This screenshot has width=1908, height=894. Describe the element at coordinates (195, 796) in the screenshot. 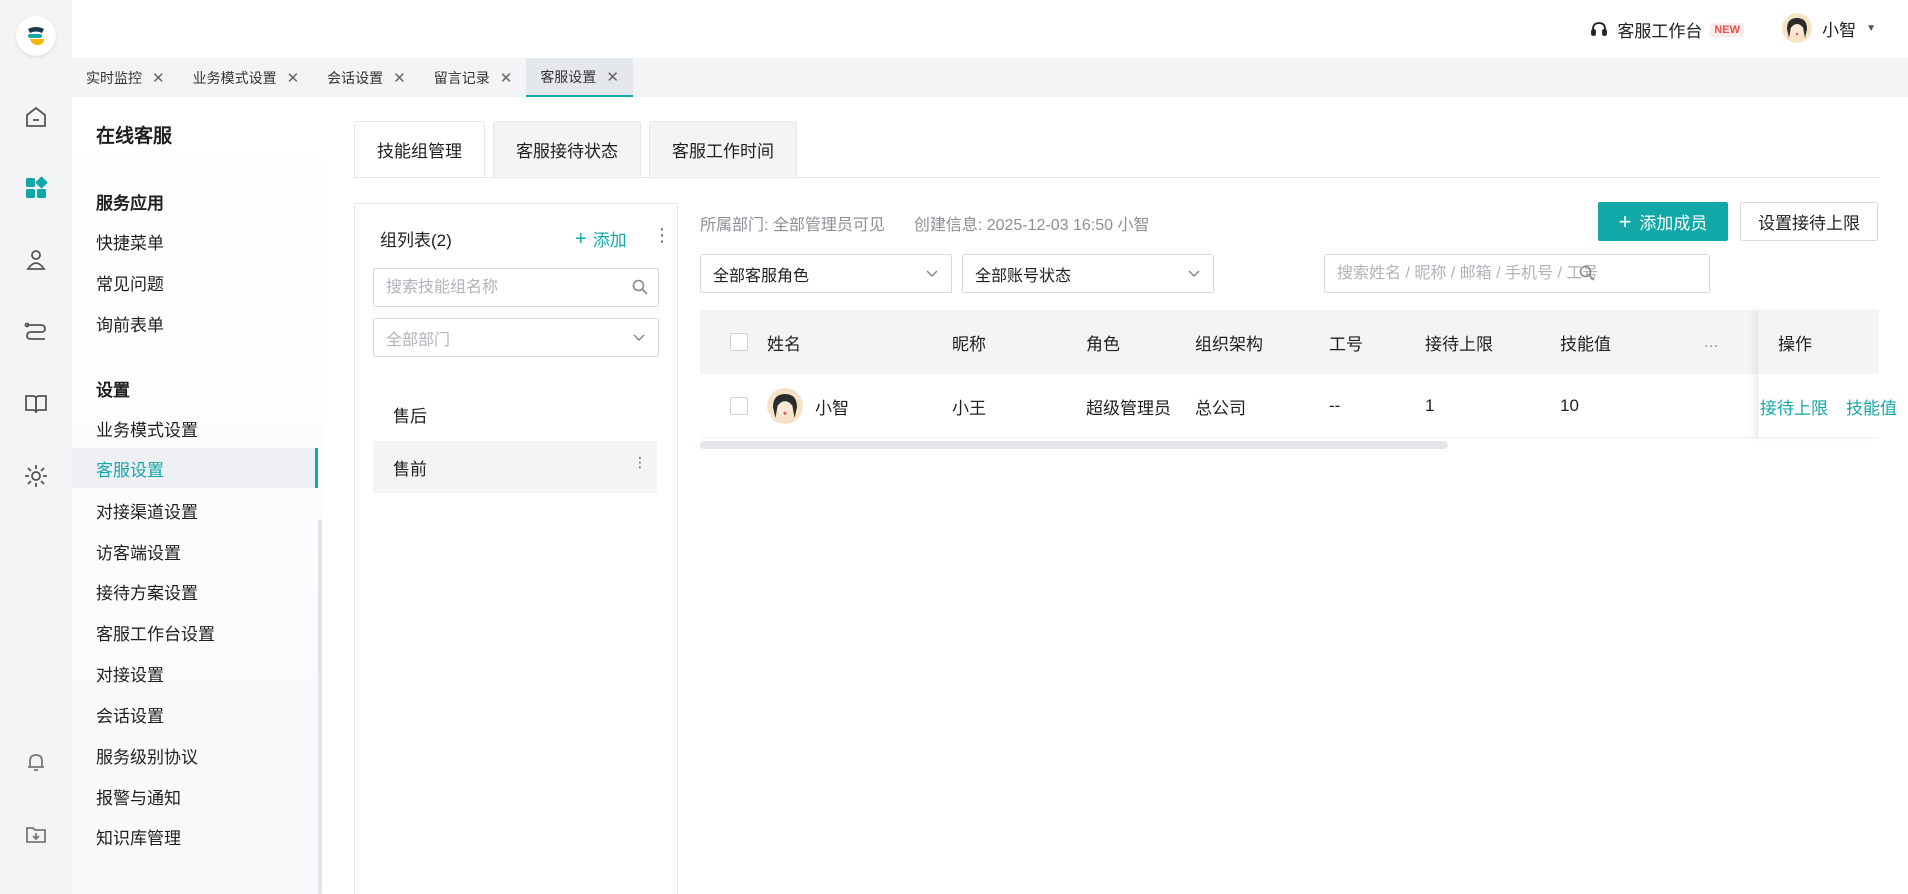

I see `sidebar-item-alerts: 报警与通知` at that location.